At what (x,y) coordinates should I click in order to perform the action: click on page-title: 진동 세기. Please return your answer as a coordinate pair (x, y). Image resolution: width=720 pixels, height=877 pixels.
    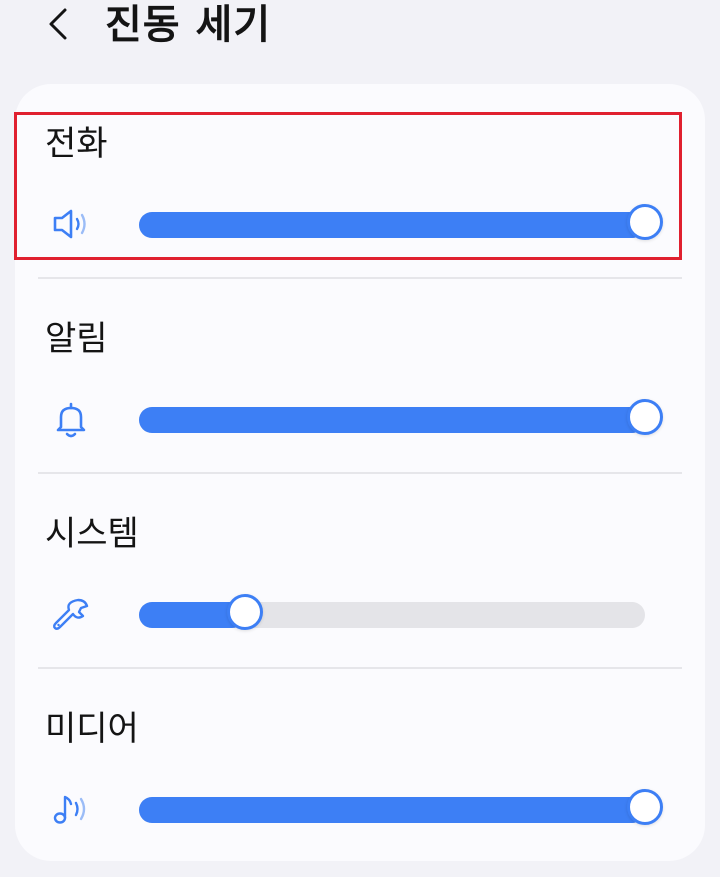
    Looking at the image, I should click on (188, 25).